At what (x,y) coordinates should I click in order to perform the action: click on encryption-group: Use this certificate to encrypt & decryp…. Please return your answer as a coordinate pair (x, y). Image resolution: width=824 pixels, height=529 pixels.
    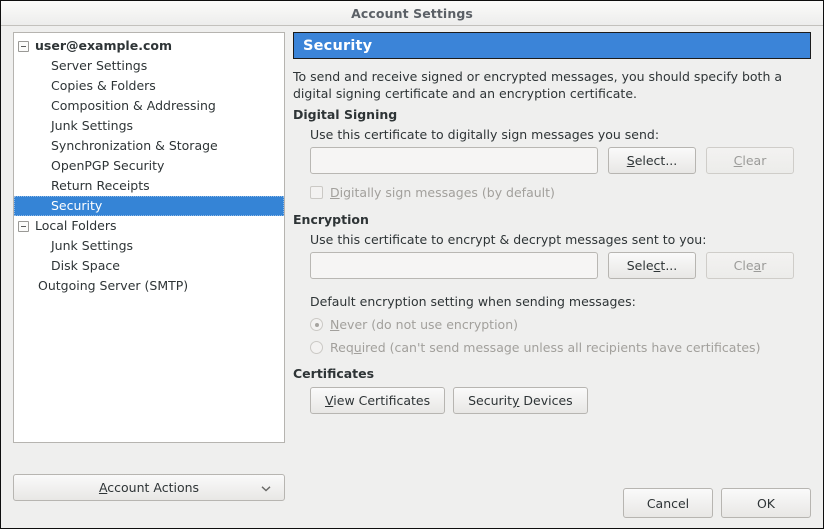
    Looking at the image, I should click on (552, 293).